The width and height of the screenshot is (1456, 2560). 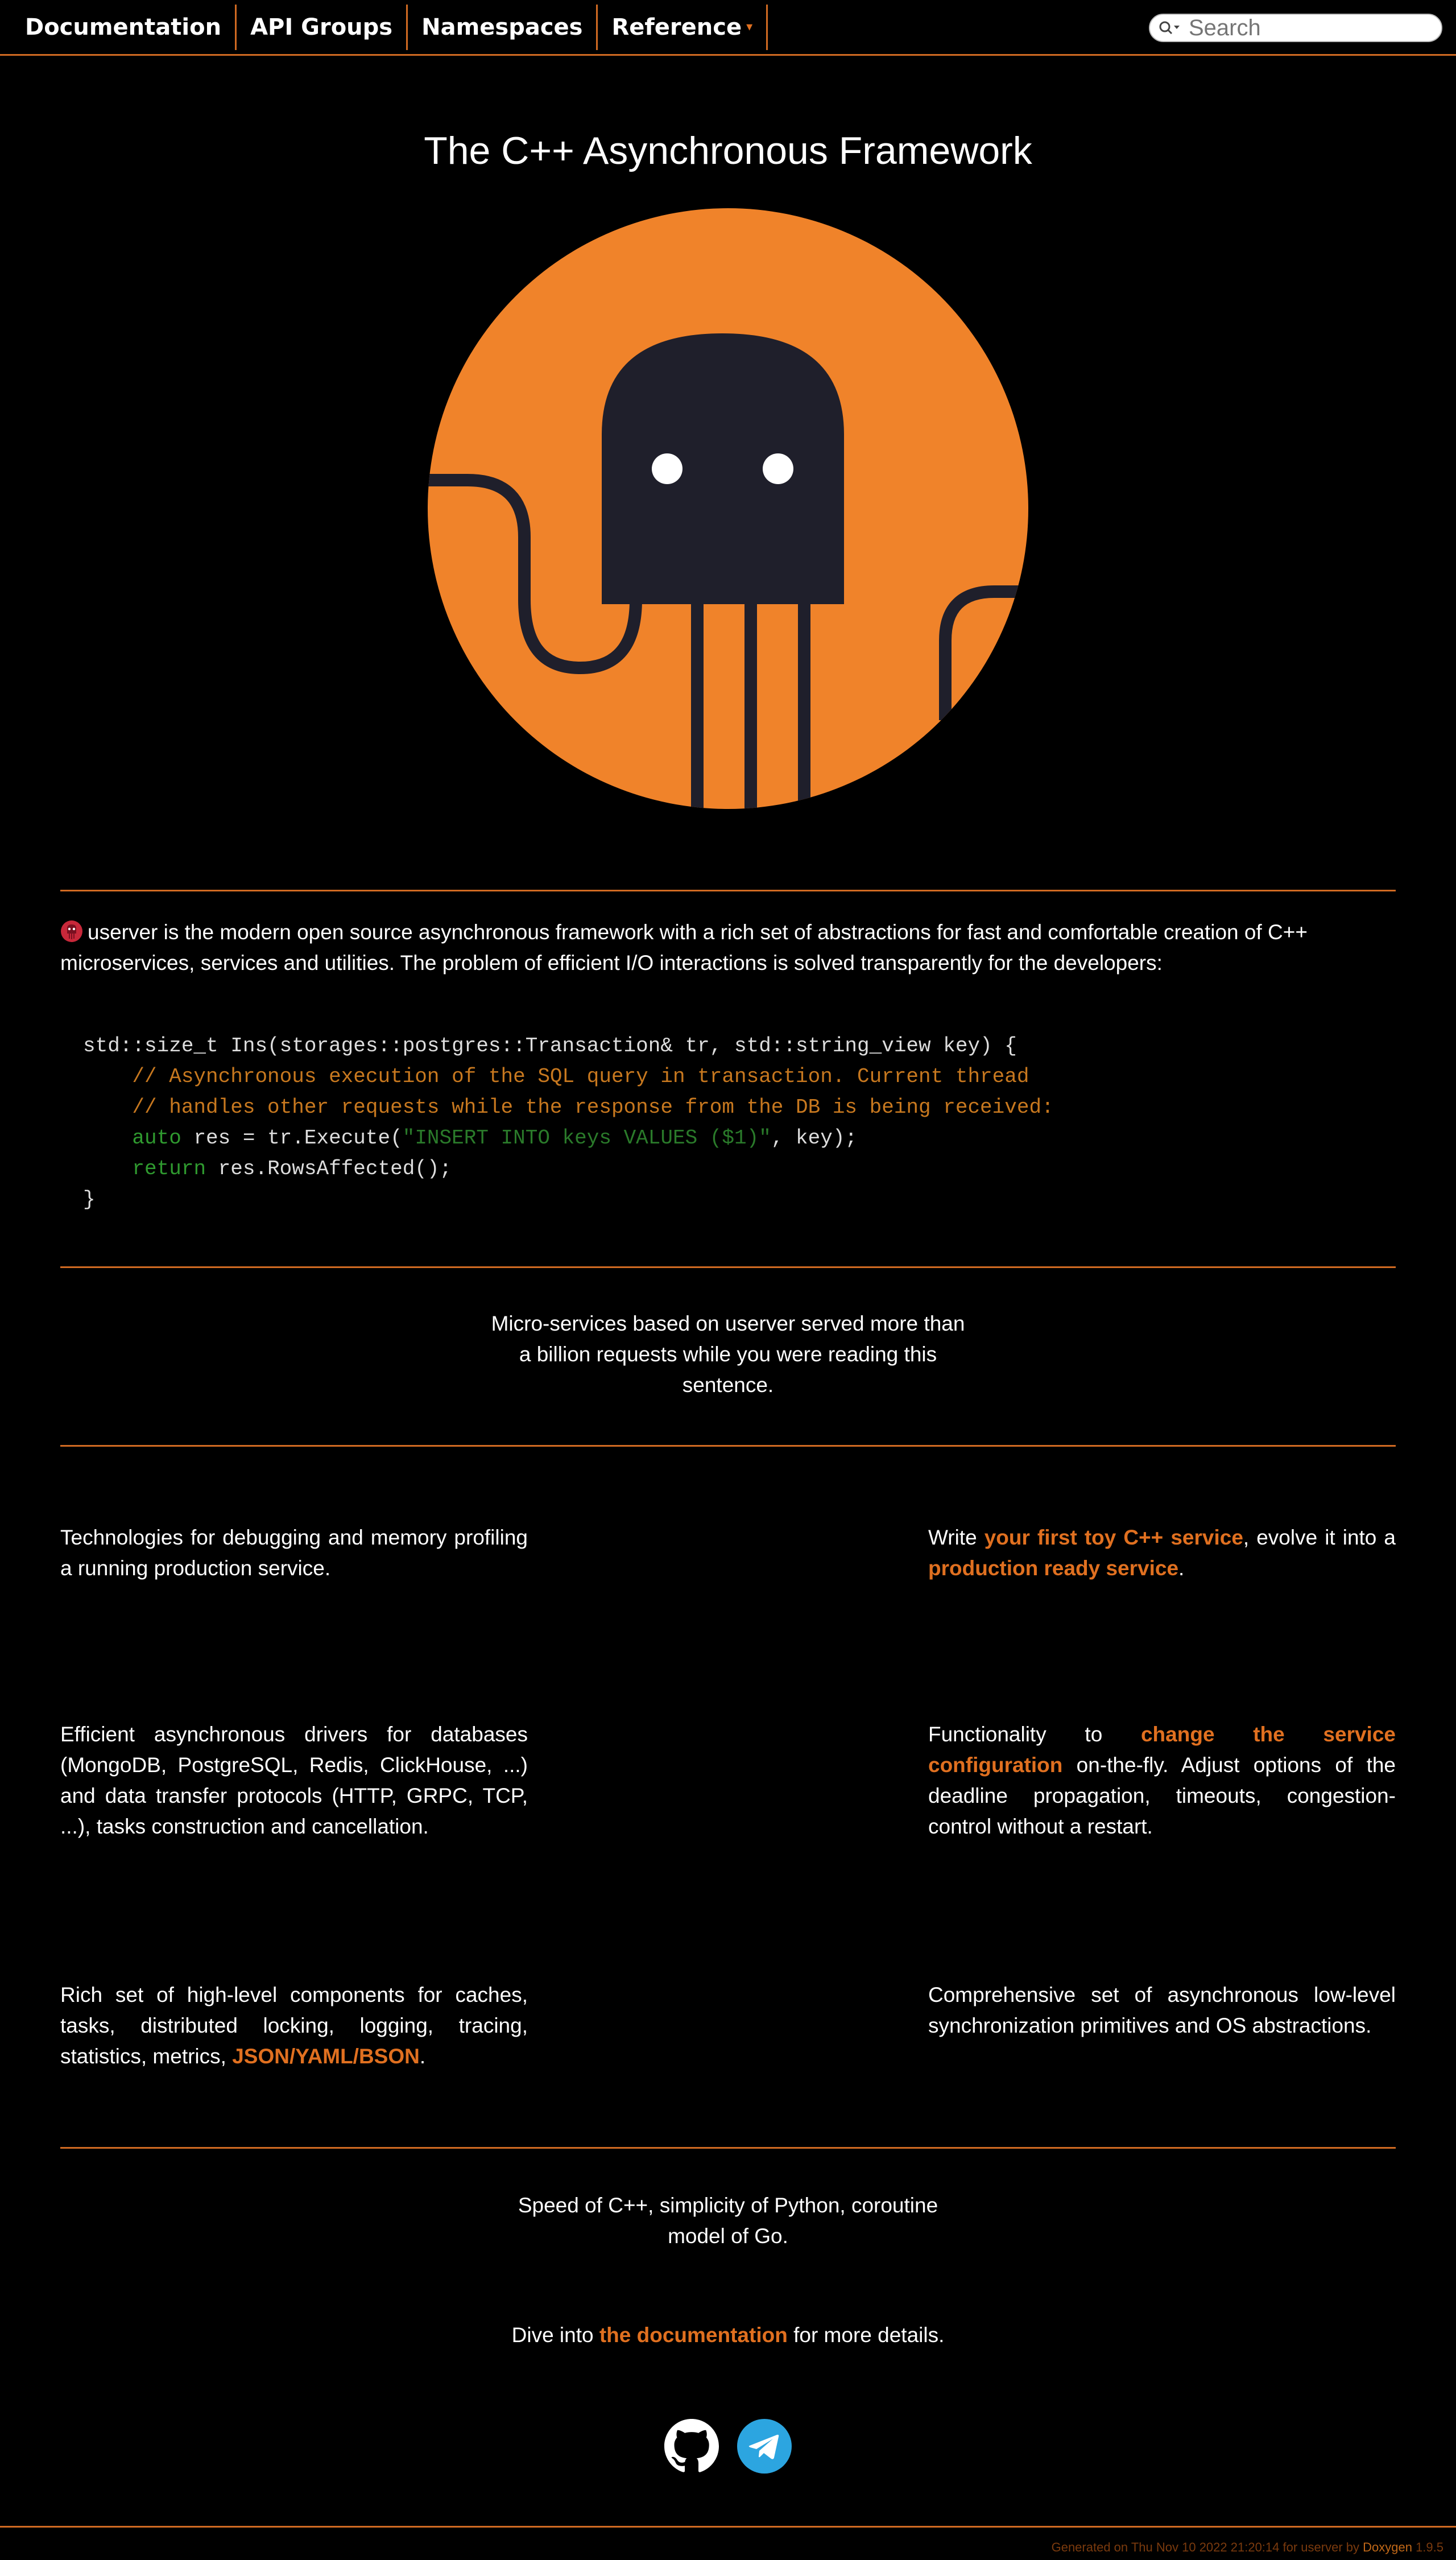 I want to click on dive-text: Dive into, so click(x=555, y=2335).